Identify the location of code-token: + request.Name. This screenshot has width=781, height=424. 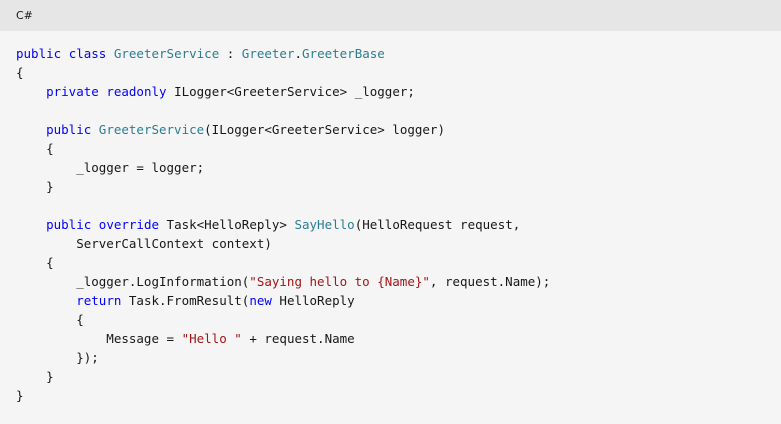
(298, 338).